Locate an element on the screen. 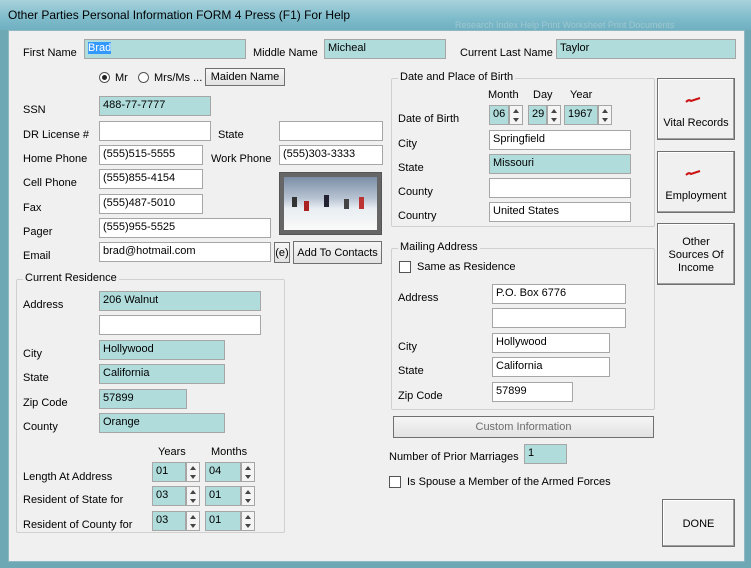 This screenshot has width=751, height=568. dl-state-field is located at coordinates (331, 131).